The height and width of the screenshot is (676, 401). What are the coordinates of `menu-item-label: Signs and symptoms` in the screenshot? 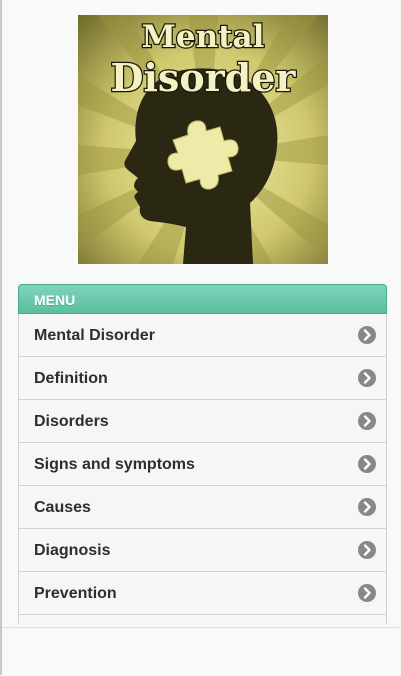 It's located at (114, 464).